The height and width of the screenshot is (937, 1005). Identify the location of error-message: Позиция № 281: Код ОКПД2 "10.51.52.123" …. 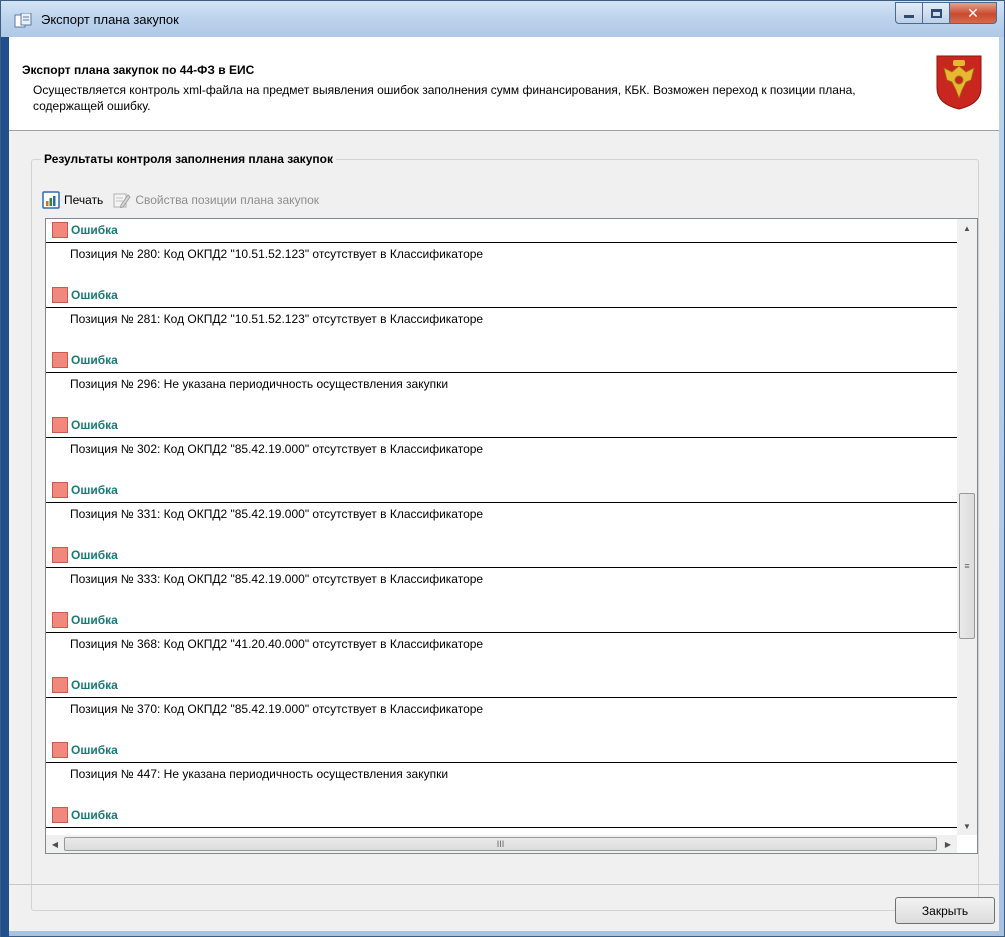
(277, 319).